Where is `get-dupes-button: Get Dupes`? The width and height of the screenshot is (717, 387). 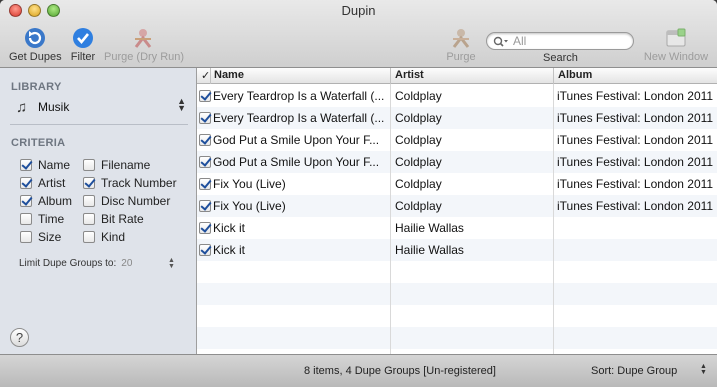
get-dupes-button: Get Dupes is located at coordinates (35, 45).